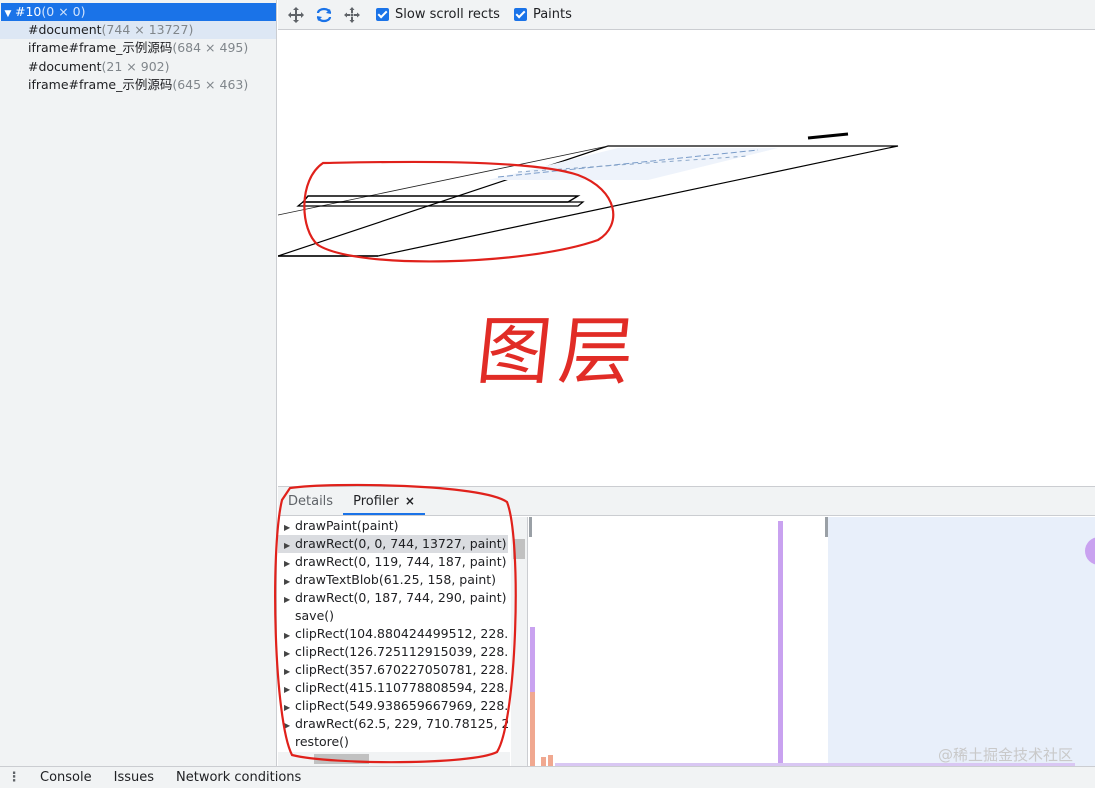  I want to click on watermark: @稀土掘金技术社区, so click(1005, 755).